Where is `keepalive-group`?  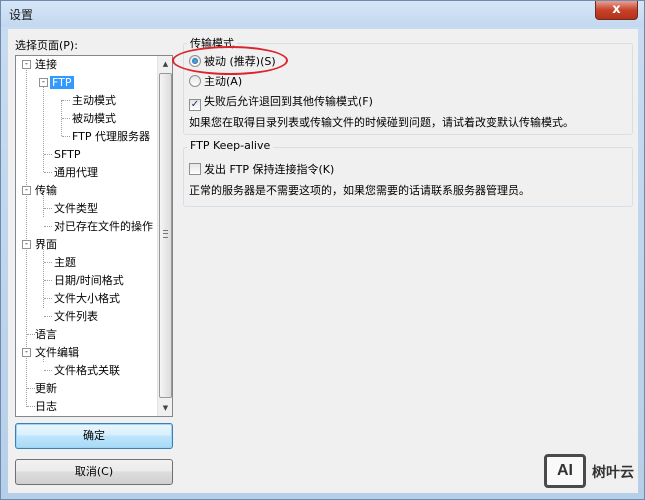
keepalive-group is located at coordinates (408, 177).